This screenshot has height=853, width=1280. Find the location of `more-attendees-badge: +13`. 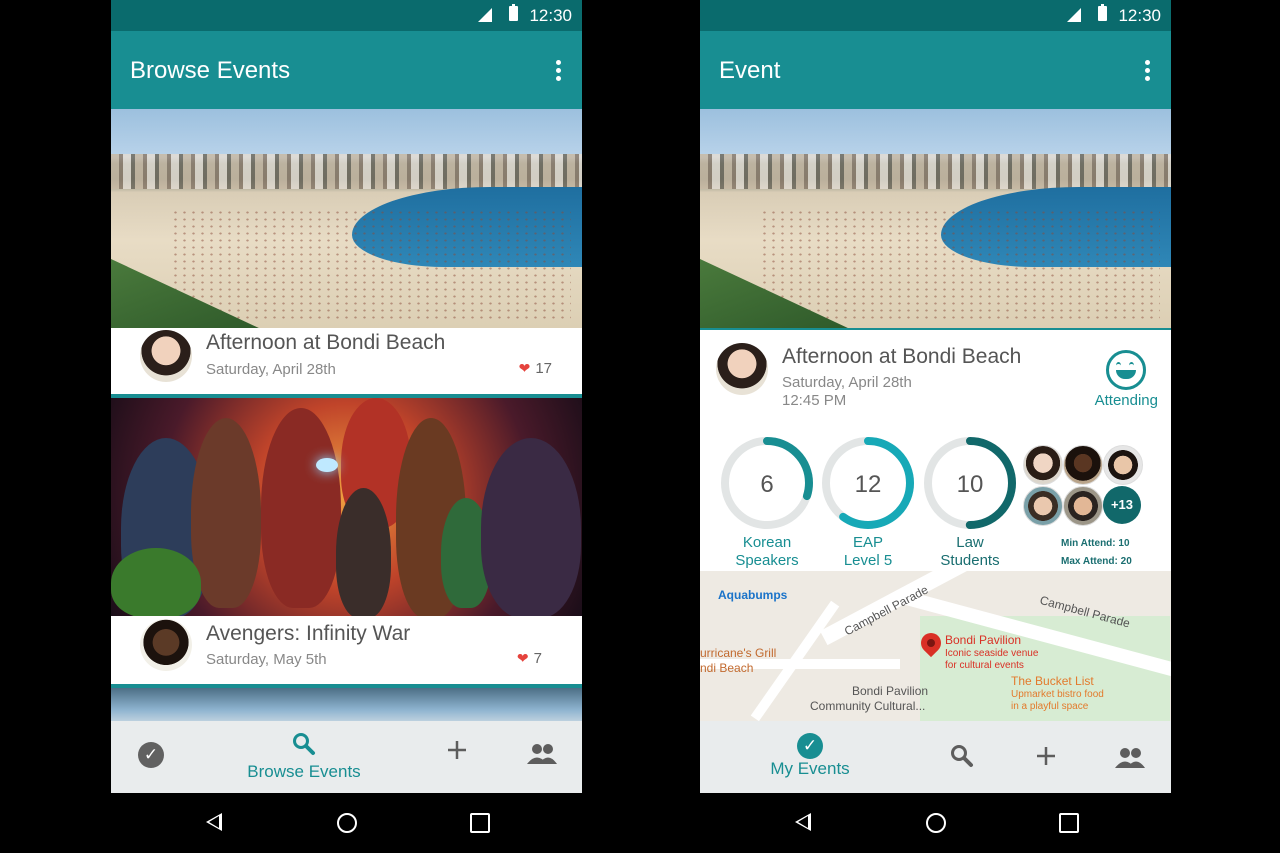

more-attendees-badge: +13 is located at coordinates (1122, 505).